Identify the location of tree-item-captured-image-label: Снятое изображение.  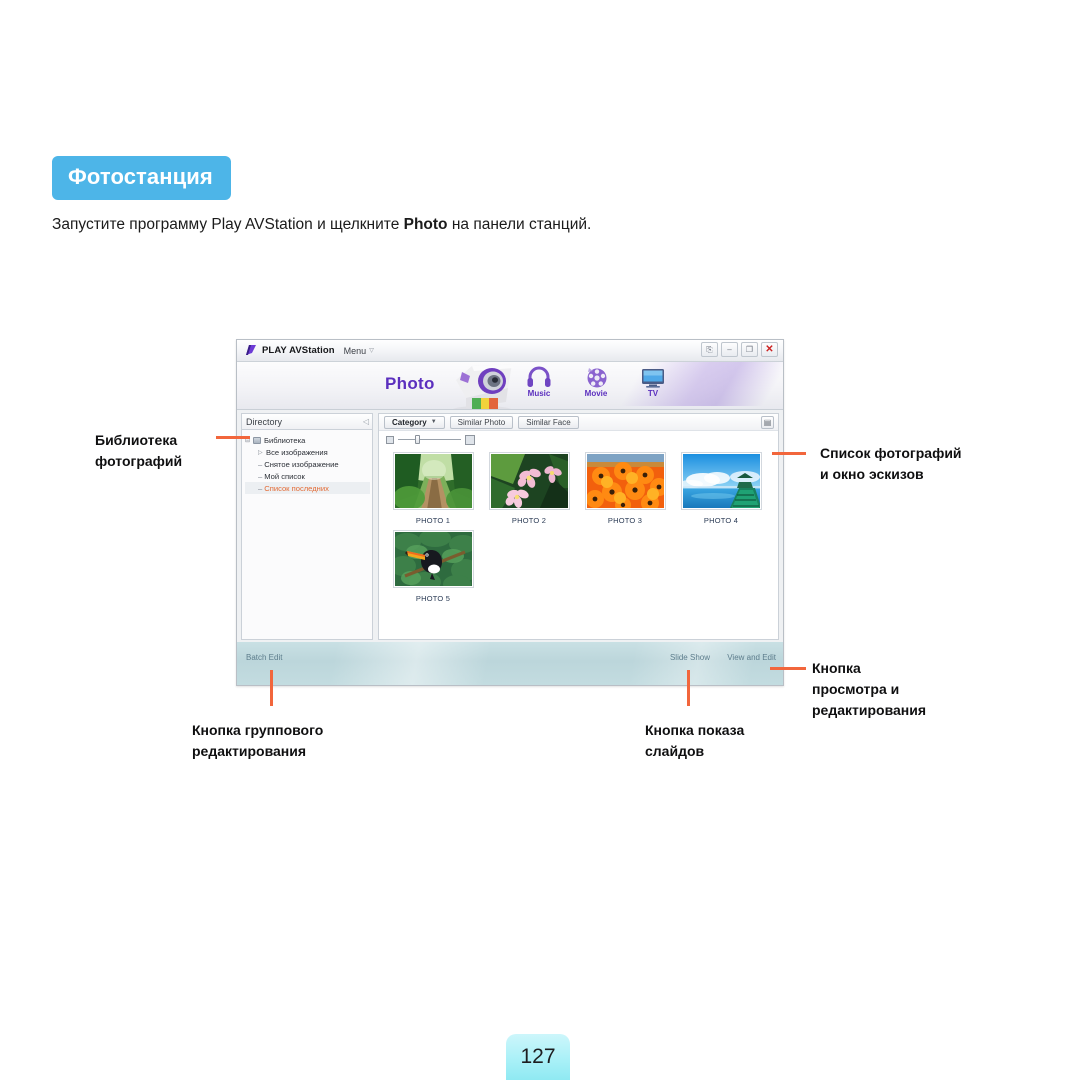
(301, 464).